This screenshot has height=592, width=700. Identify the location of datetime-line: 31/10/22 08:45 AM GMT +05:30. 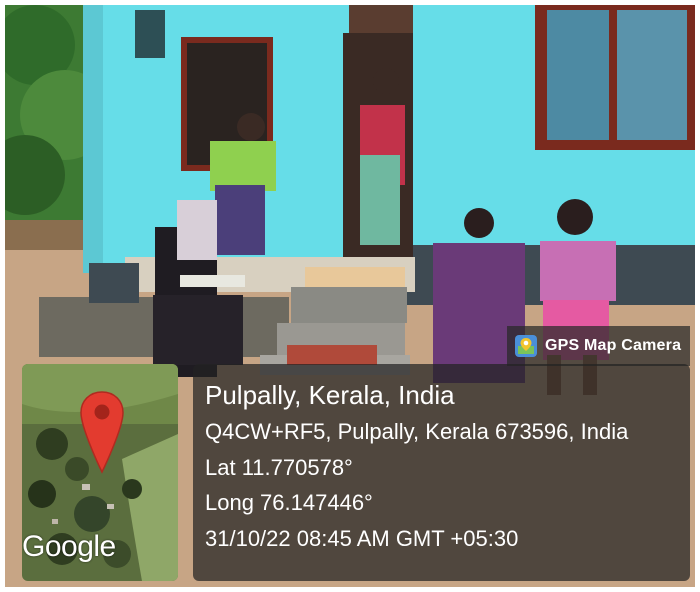
(362, 538).